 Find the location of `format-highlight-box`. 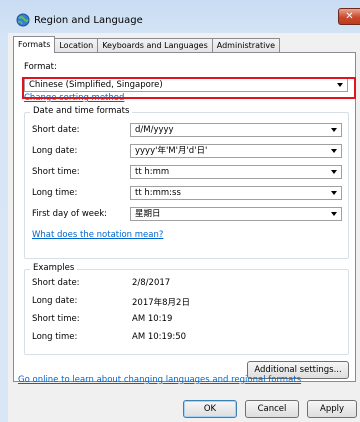

format-highlight-box is located at coordinates (189, 88).